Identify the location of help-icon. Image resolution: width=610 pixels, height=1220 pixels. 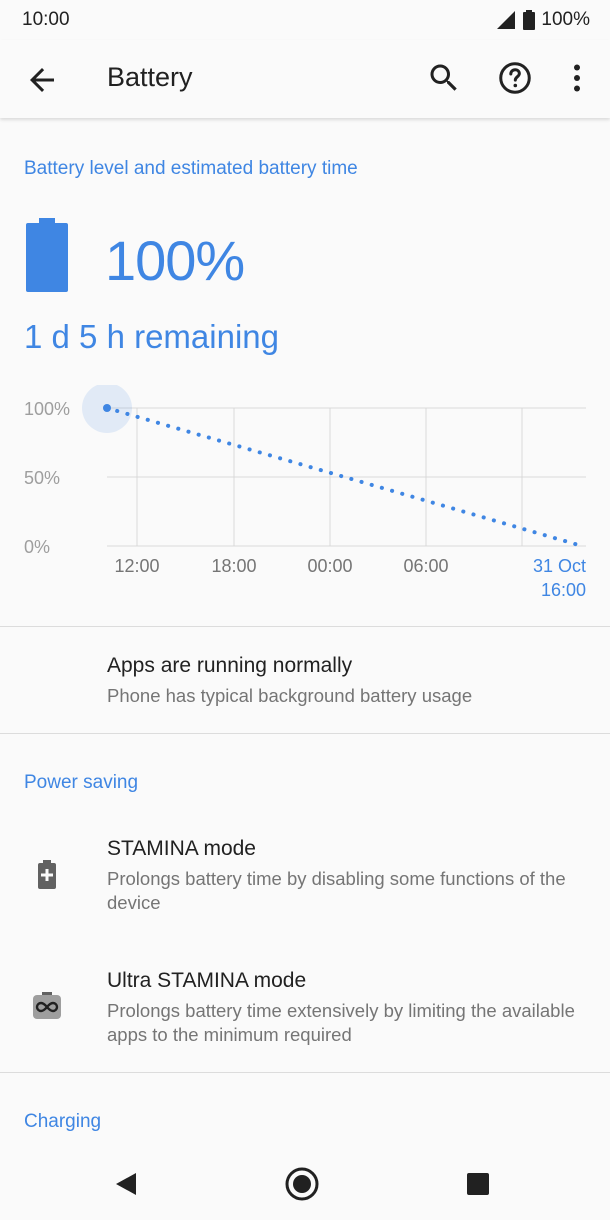
(515, 78).